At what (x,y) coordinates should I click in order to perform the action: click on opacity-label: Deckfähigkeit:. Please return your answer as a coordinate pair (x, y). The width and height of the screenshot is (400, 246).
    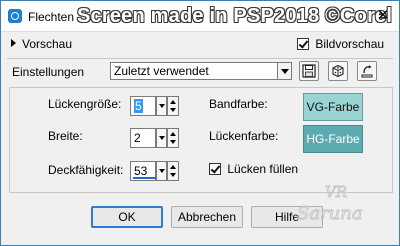
    Looking at the image, I should click on (86, 170).